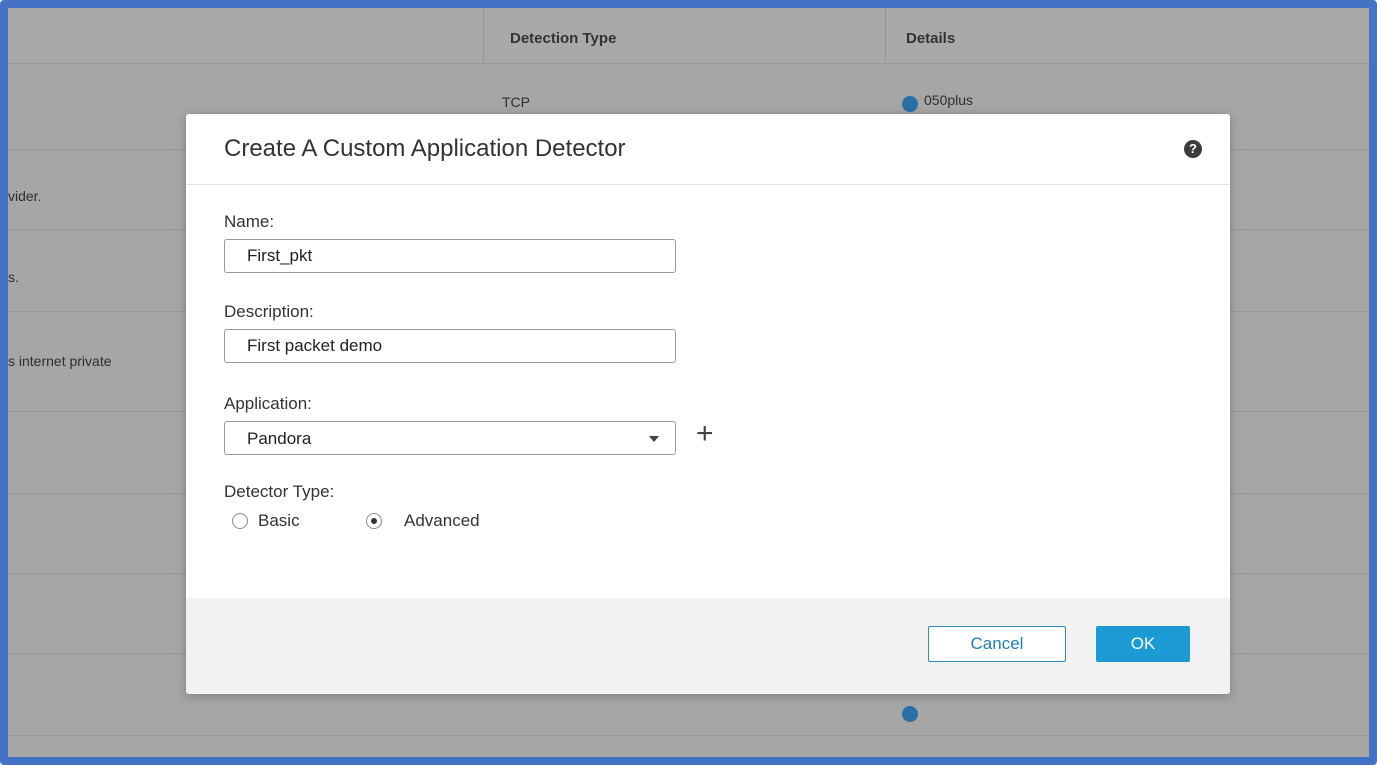  Describe the element at coordinates (450, 438) in the screenshot. I see `application-select: Pandora` at that location.